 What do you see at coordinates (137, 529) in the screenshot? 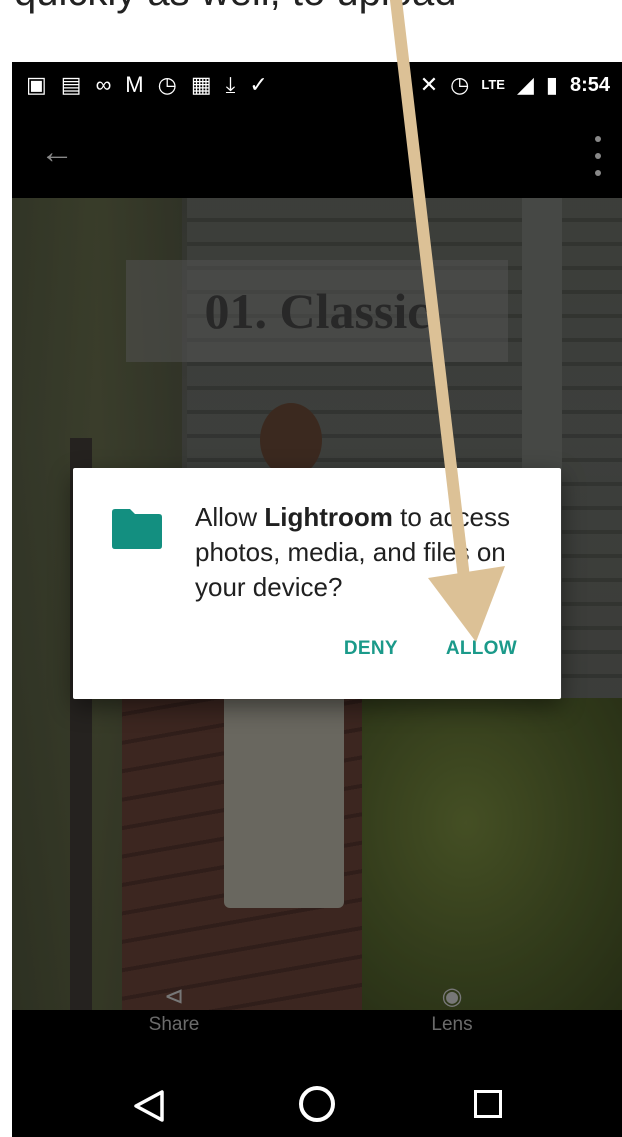
I see `folder-icon` at bounding box center [137, 529].